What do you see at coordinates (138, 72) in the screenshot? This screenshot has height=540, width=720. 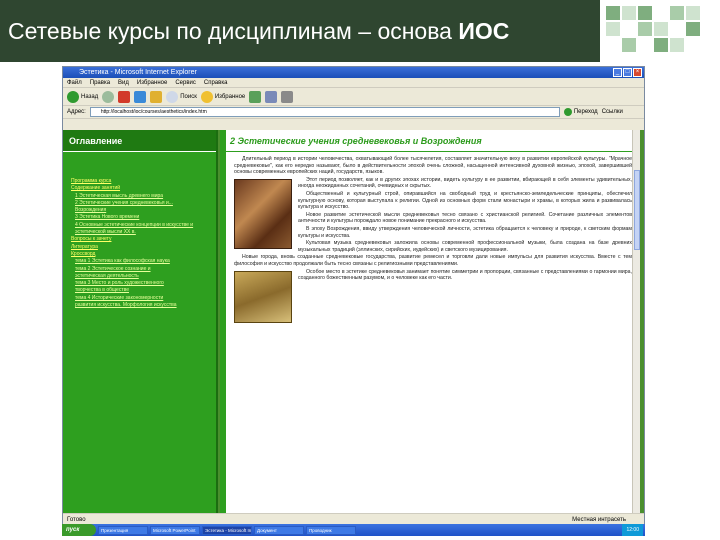 I see `browser-window-title: Эстетика - Microsoft Internet Explorer` at bounding box center [138, 72].